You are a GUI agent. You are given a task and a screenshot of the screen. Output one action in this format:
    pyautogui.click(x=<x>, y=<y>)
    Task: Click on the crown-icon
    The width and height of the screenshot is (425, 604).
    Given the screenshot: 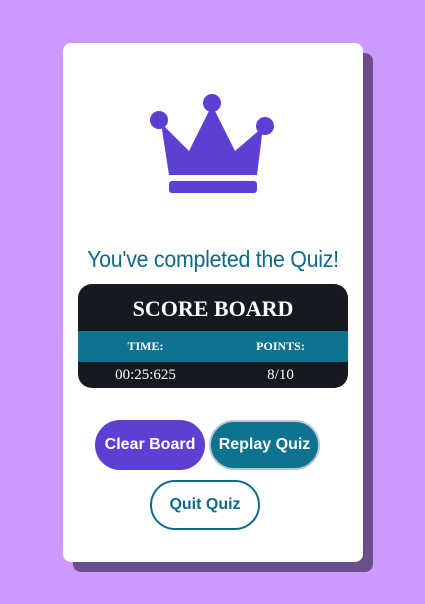 What is the action you would take?
    pyautogui.click(x=212, y=143)
    